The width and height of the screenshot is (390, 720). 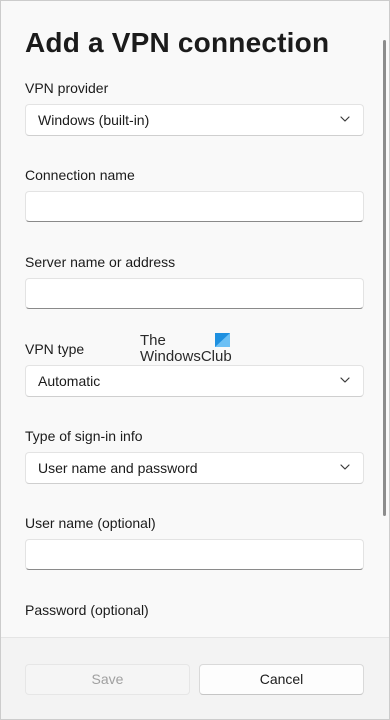 I want to click on watermark-line2: WindowsClub, so click(x=186, y=356).